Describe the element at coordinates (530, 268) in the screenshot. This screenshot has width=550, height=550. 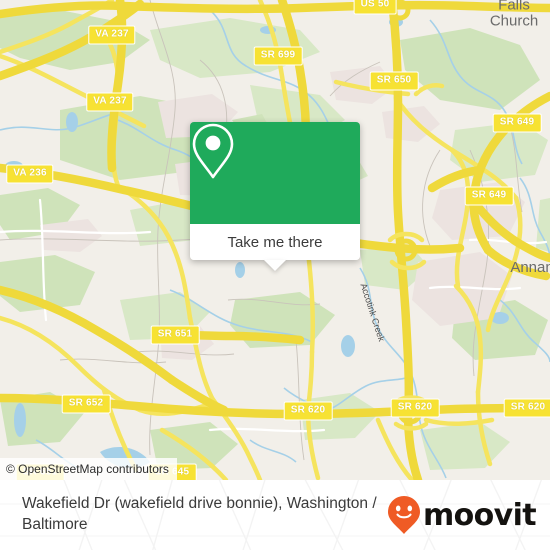
I see `place-label: Annan` at that location.